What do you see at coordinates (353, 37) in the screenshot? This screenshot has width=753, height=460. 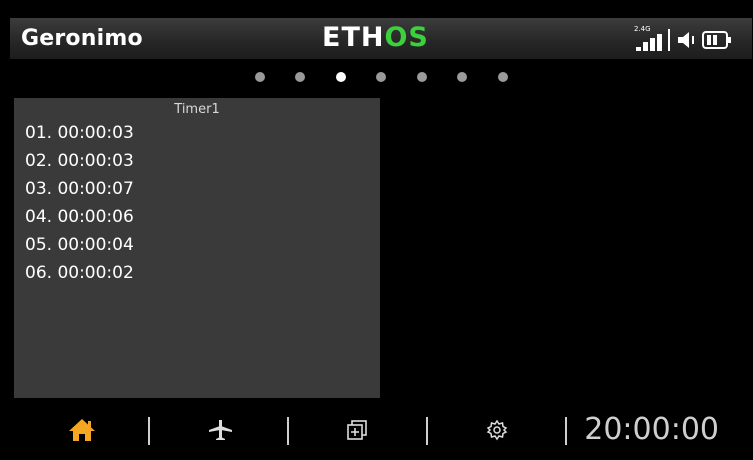 I see `logo-text-eth: ETH` at bounding box center [353, 37].